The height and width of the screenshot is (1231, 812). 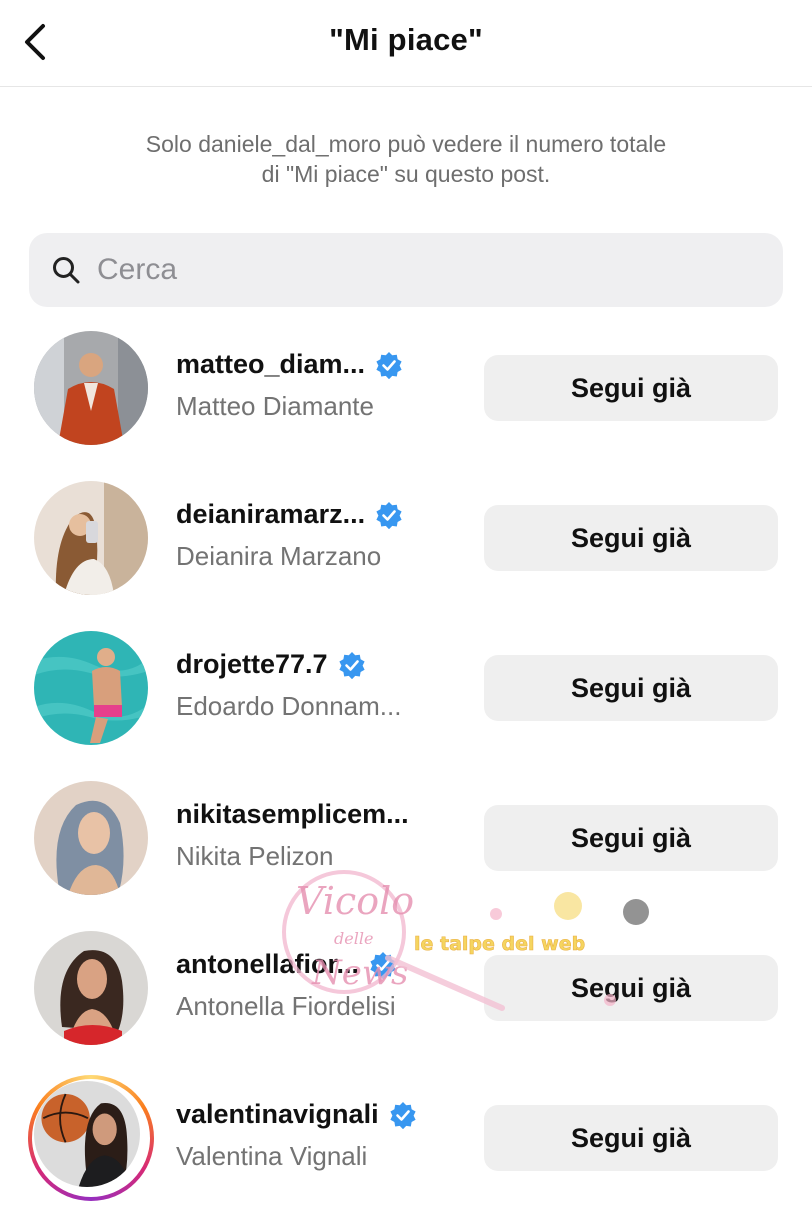 I want to click on search-icon, so click(x=66, y=270).